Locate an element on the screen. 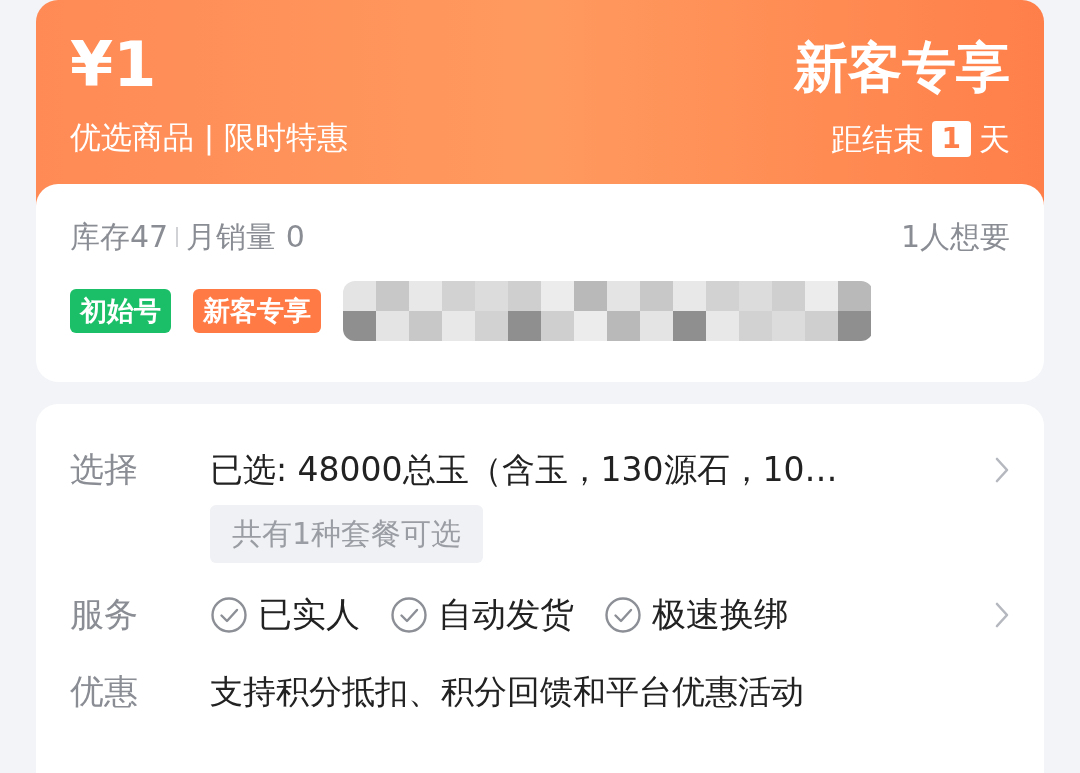  banner-subtitle: 优选商品 | 限时特惠 is located at coordinates (209, 138).